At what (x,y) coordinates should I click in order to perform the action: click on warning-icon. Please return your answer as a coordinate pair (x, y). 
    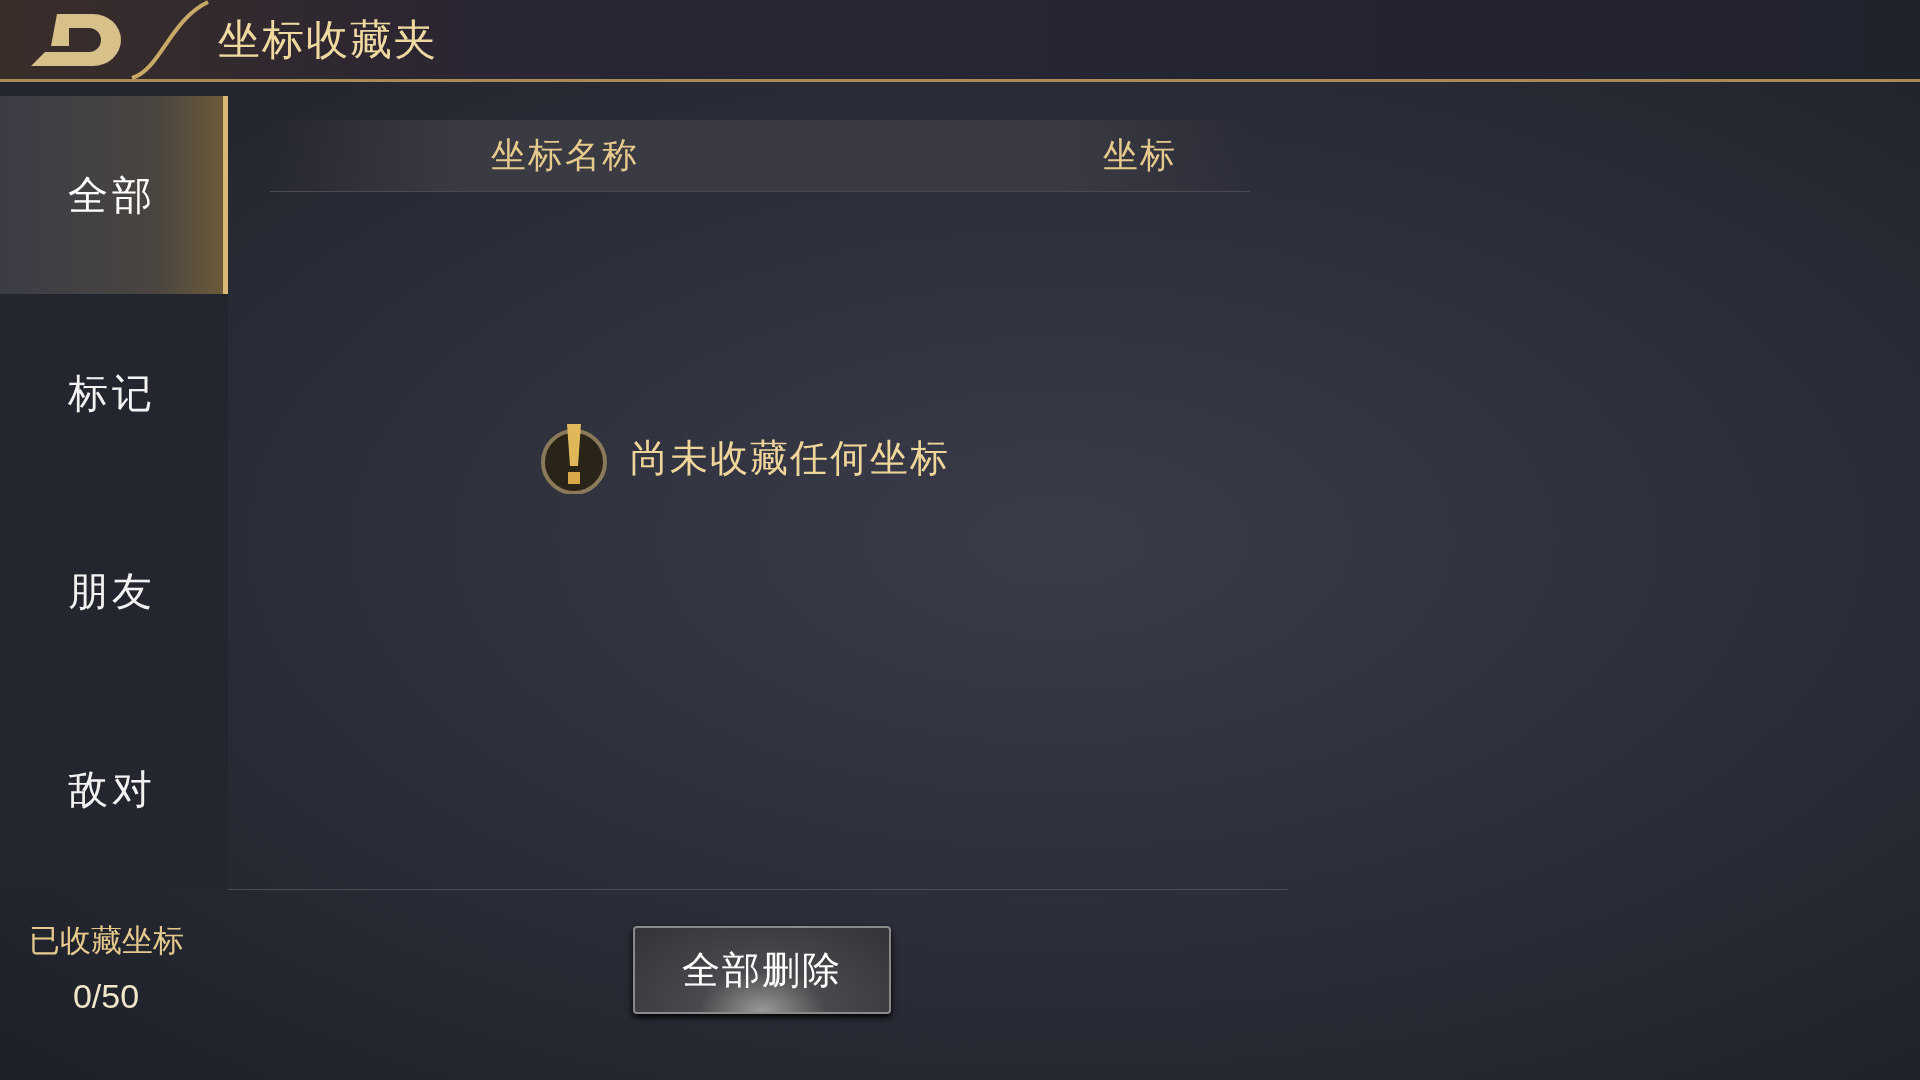
    Looking at the image, I should click on (574, 458).